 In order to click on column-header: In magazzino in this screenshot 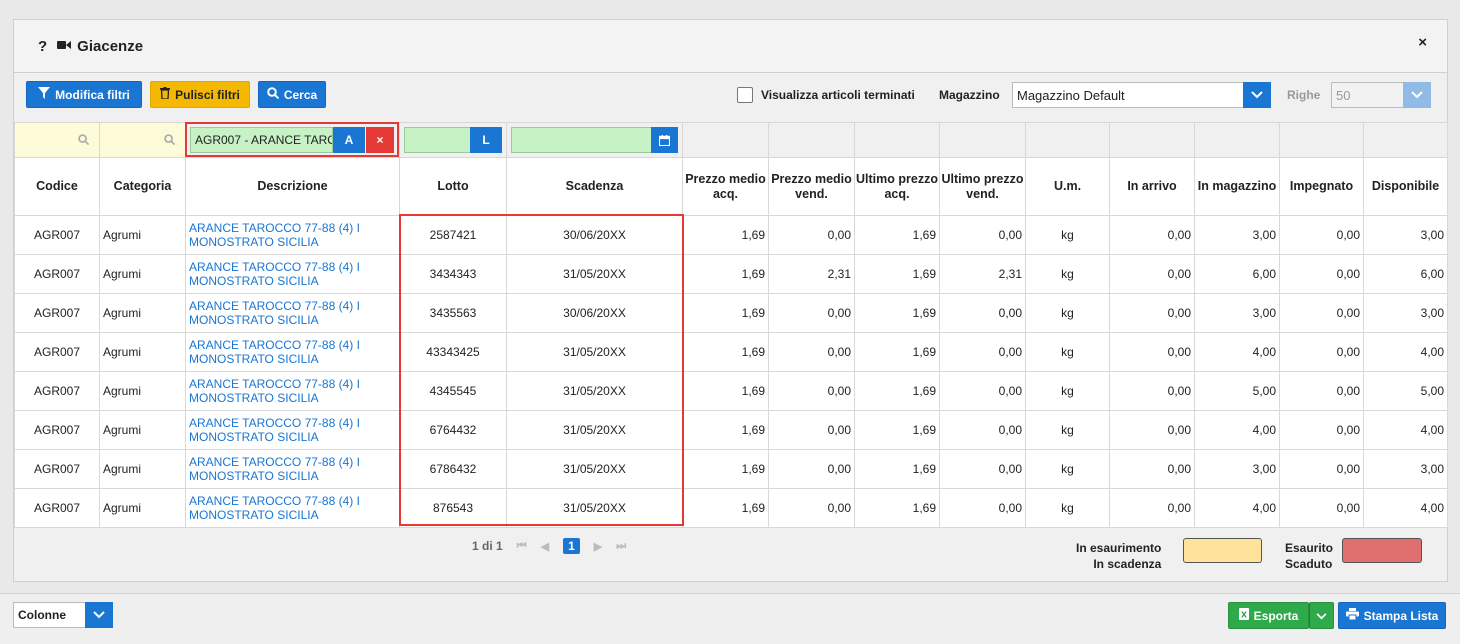, I will do `click(1237, 186)`.